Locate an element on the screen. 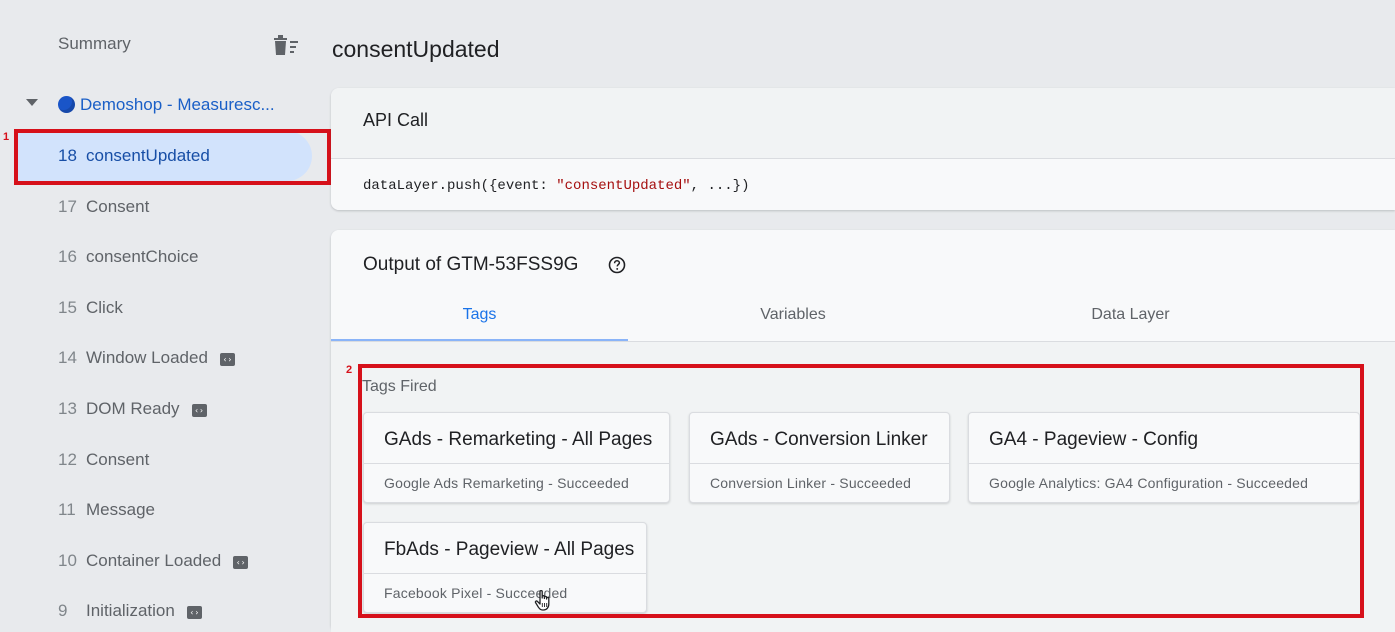 This screenshot has height=632, width=1395. code-string: "consentUpdated" is located at coordinates (623, 186).